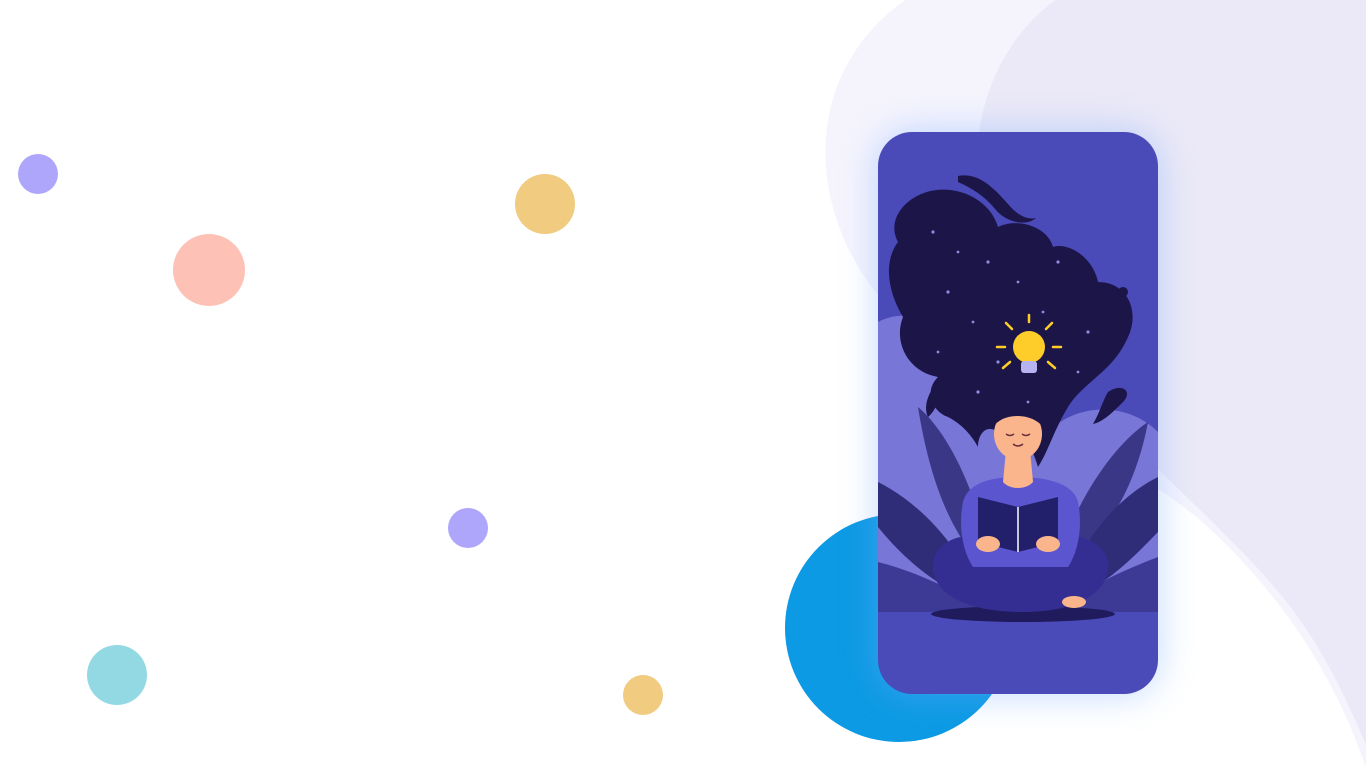 The width and height of the screenshot is (1366, 768). What do you see at coordinates (117, 675) in the screenshot?
I see `teal-dot` at bounding box center [117, 675].